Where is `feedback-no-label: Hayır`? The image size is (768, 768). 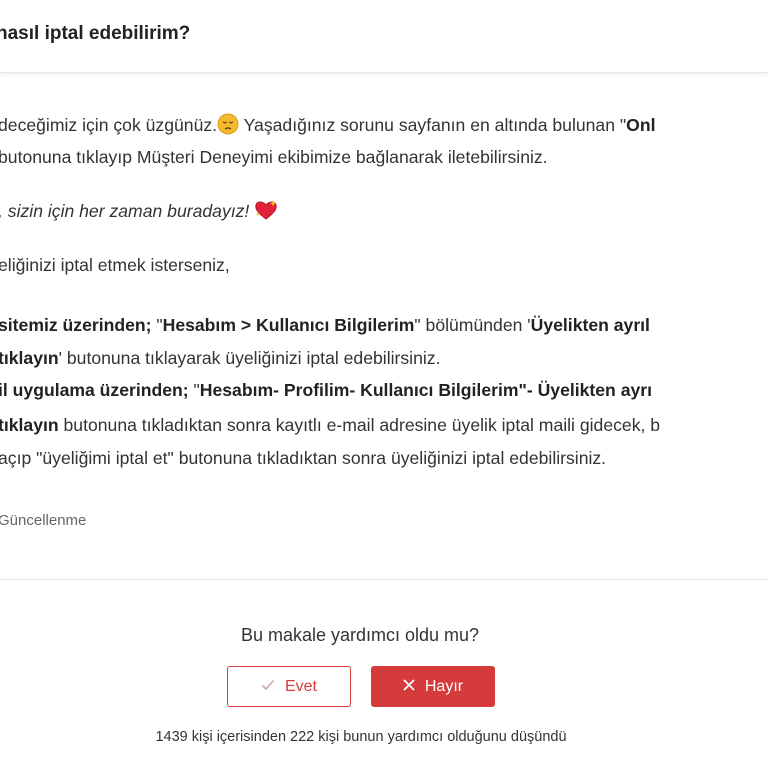 feedback-no-label: Hayır is located at coordinates (444, 686).